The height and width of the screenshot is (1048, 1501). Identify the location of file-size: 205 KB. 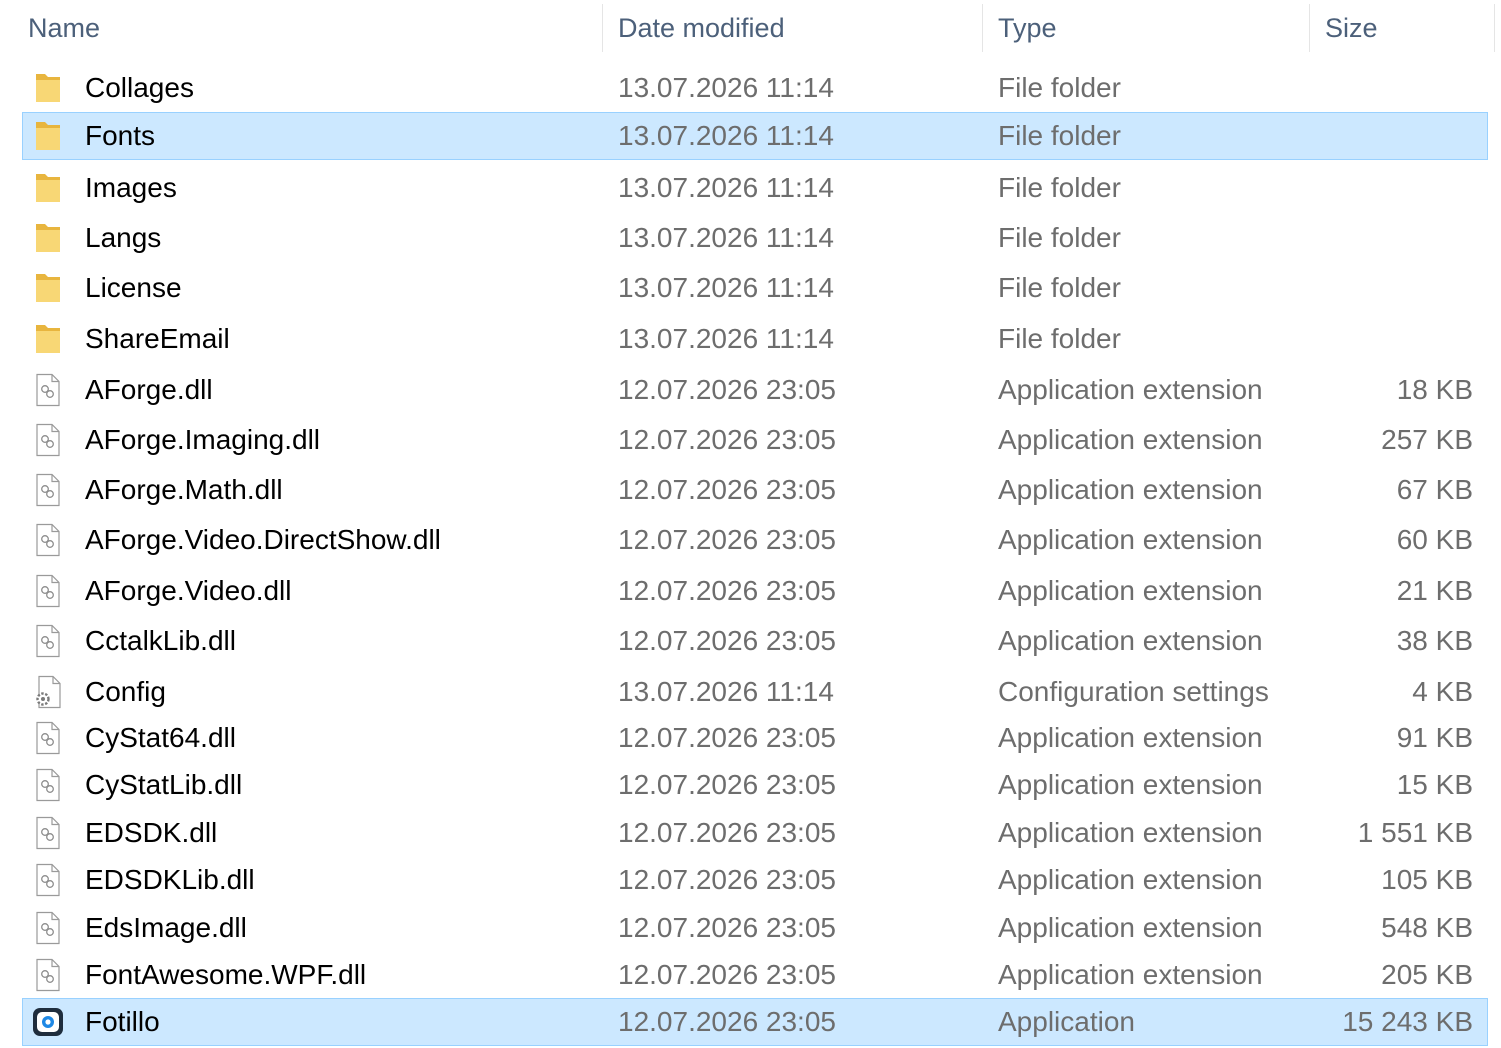
(1427, 974).